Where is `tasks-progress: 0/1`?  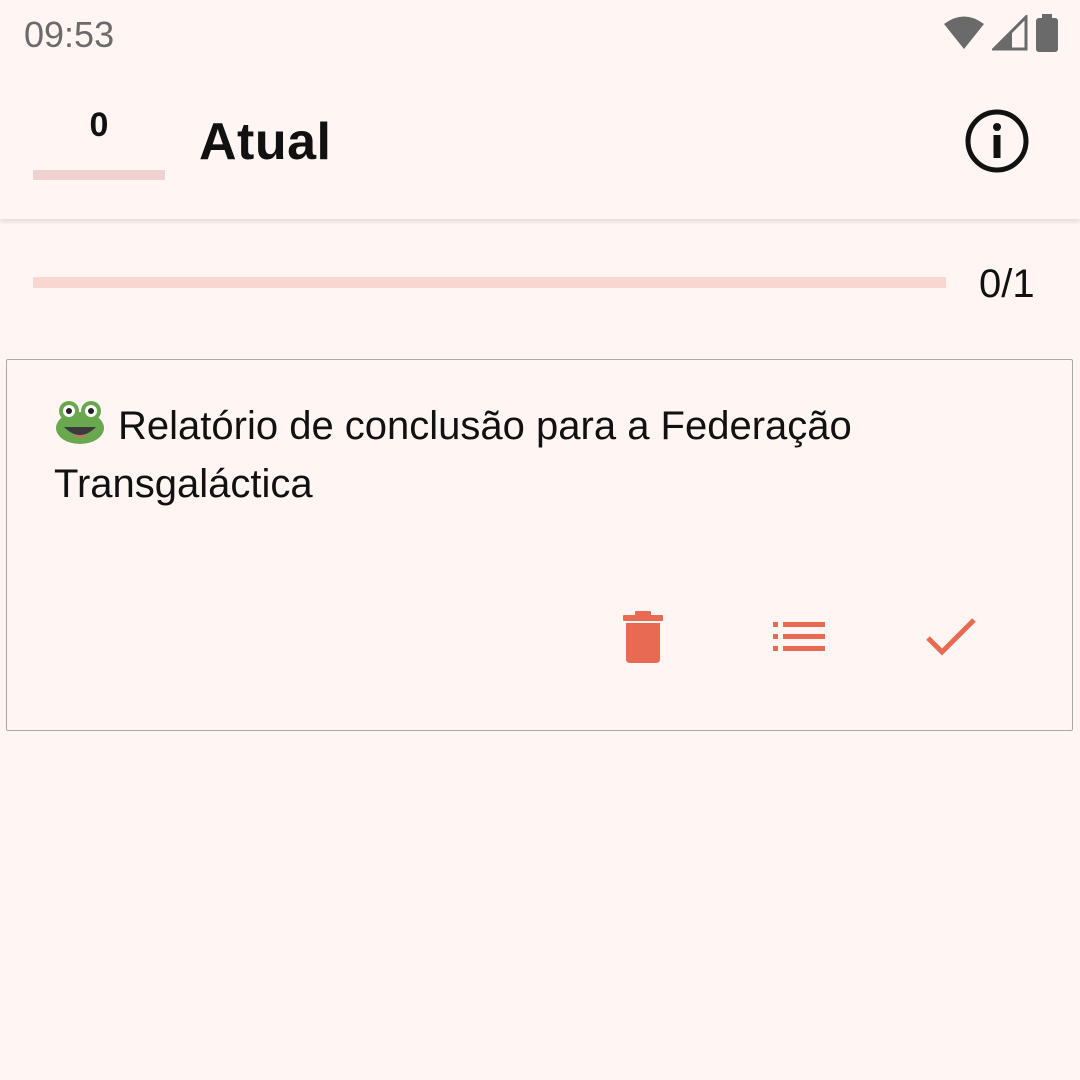 tasks-progress: 0/1 is located at coordinates (540, 284).